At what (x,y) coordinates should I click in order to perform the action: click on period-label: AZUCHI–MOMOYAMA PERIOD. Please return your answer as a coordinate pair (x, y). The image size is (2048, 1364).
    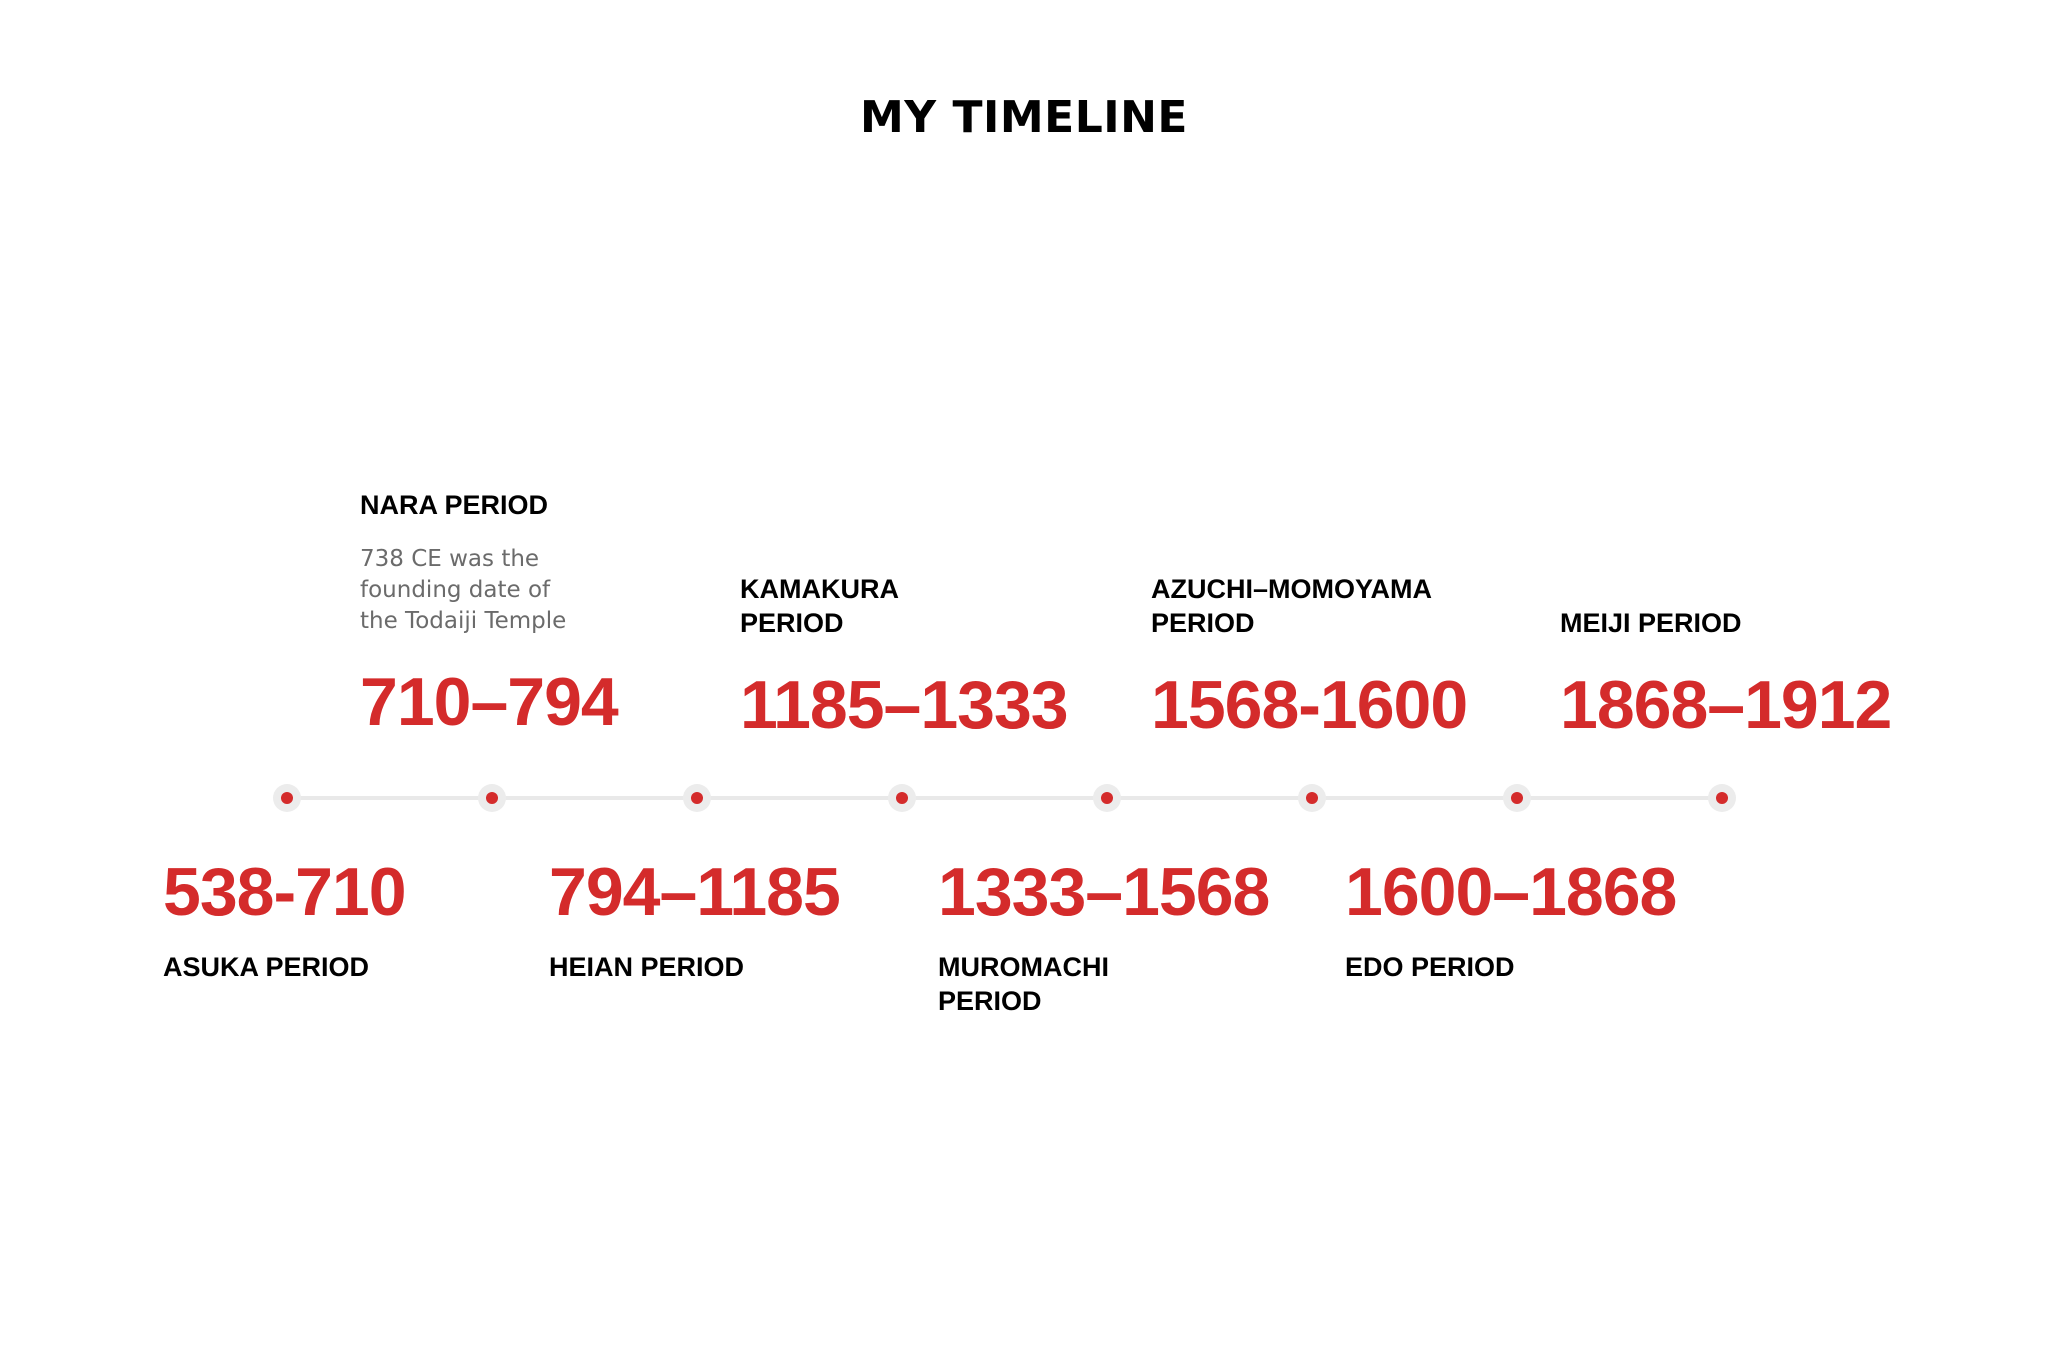
    Looking at the image, I should click on (1291, 606).